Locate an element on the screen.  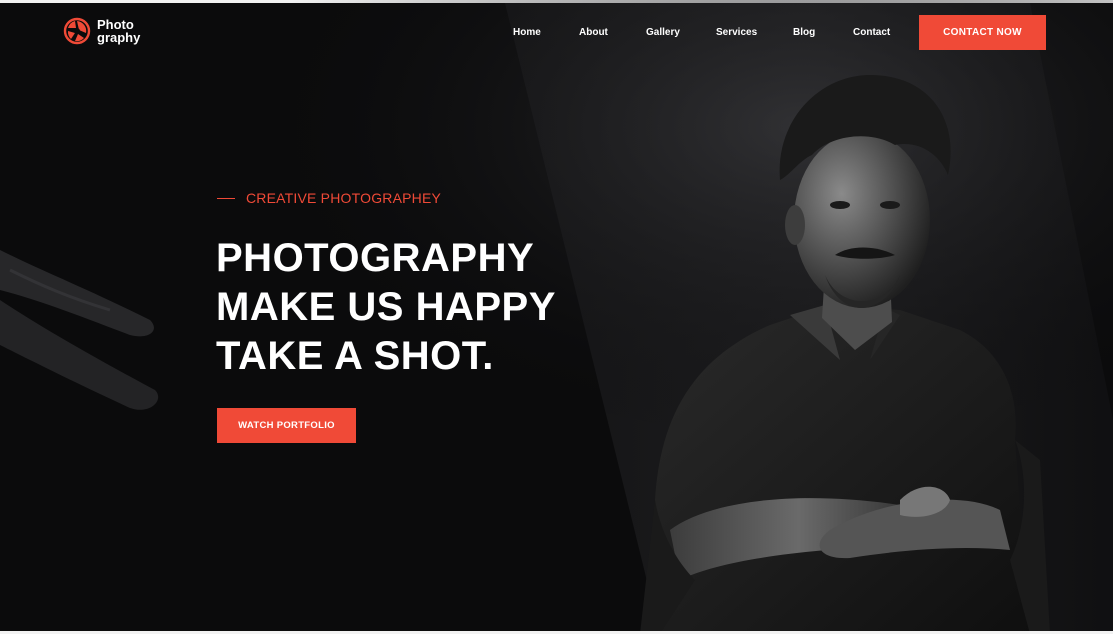
headline-line-1: PHOTOGRAPHY is located at coordinates (375, 258).